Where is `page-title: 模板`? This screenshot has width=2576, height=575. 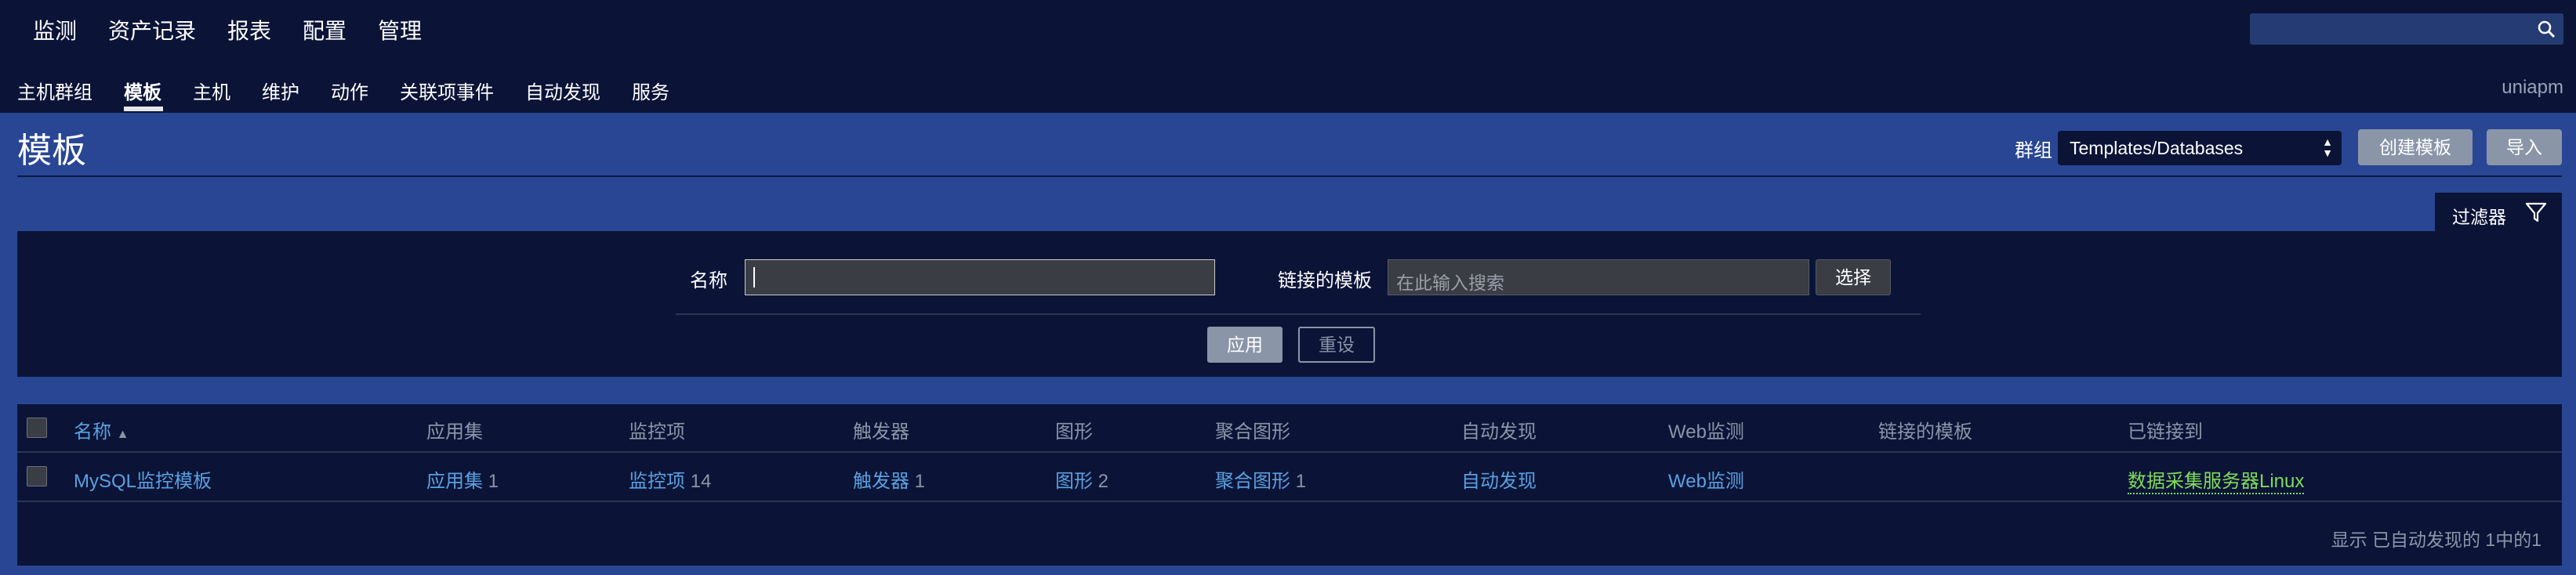 page-title: 模板 is located at coordinates (51, 151).